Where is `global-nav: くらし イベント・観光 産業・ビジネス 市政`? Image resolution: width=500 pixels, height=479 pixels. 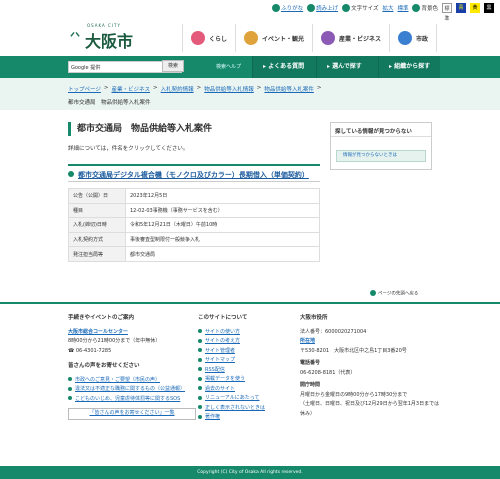
global-nav: くらし イベント・観光 産業・ビジネス 市政 is located at coordinates (310, 38).